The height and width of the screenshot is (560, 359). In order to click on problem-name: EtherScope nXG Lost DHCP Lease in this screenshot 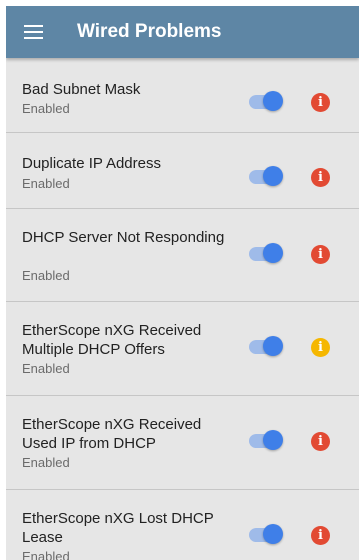, I will do `click(118, 528)`.